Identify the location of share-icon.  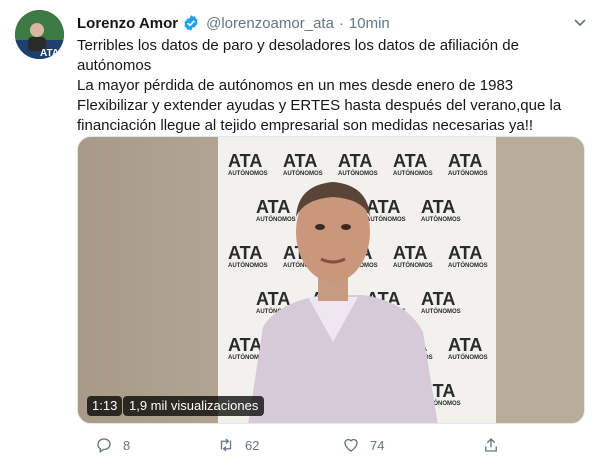
(491, 445).